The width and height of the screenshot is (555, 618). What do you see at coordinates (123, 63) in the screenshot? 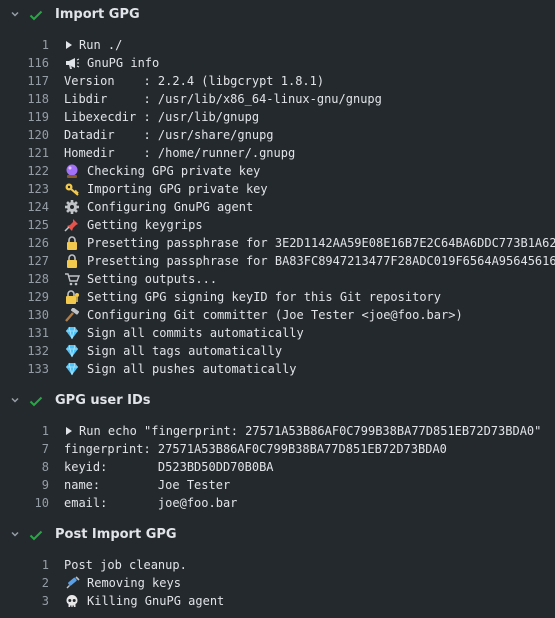
I see `log-text: GnuPG info` at bounding box center [123, 63].